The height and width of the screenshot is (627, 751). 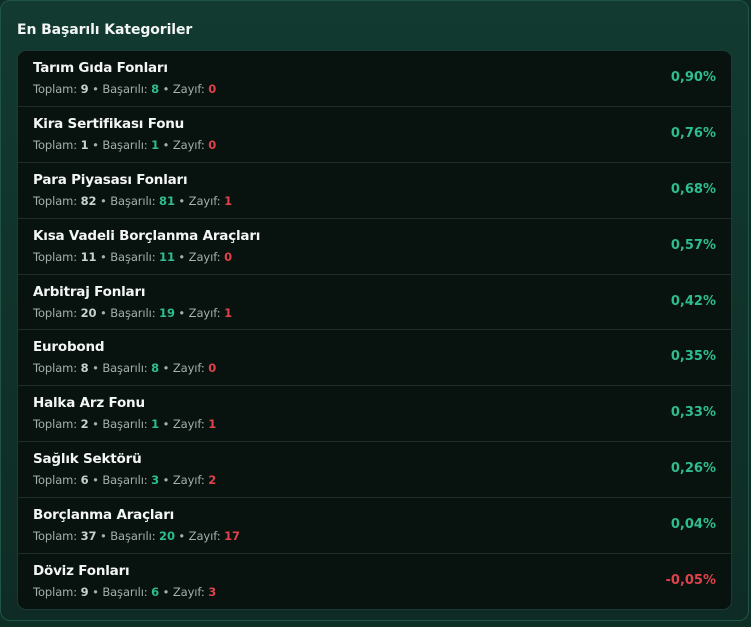 I want to click on bad-count: 3, so click(x=212, y=592).